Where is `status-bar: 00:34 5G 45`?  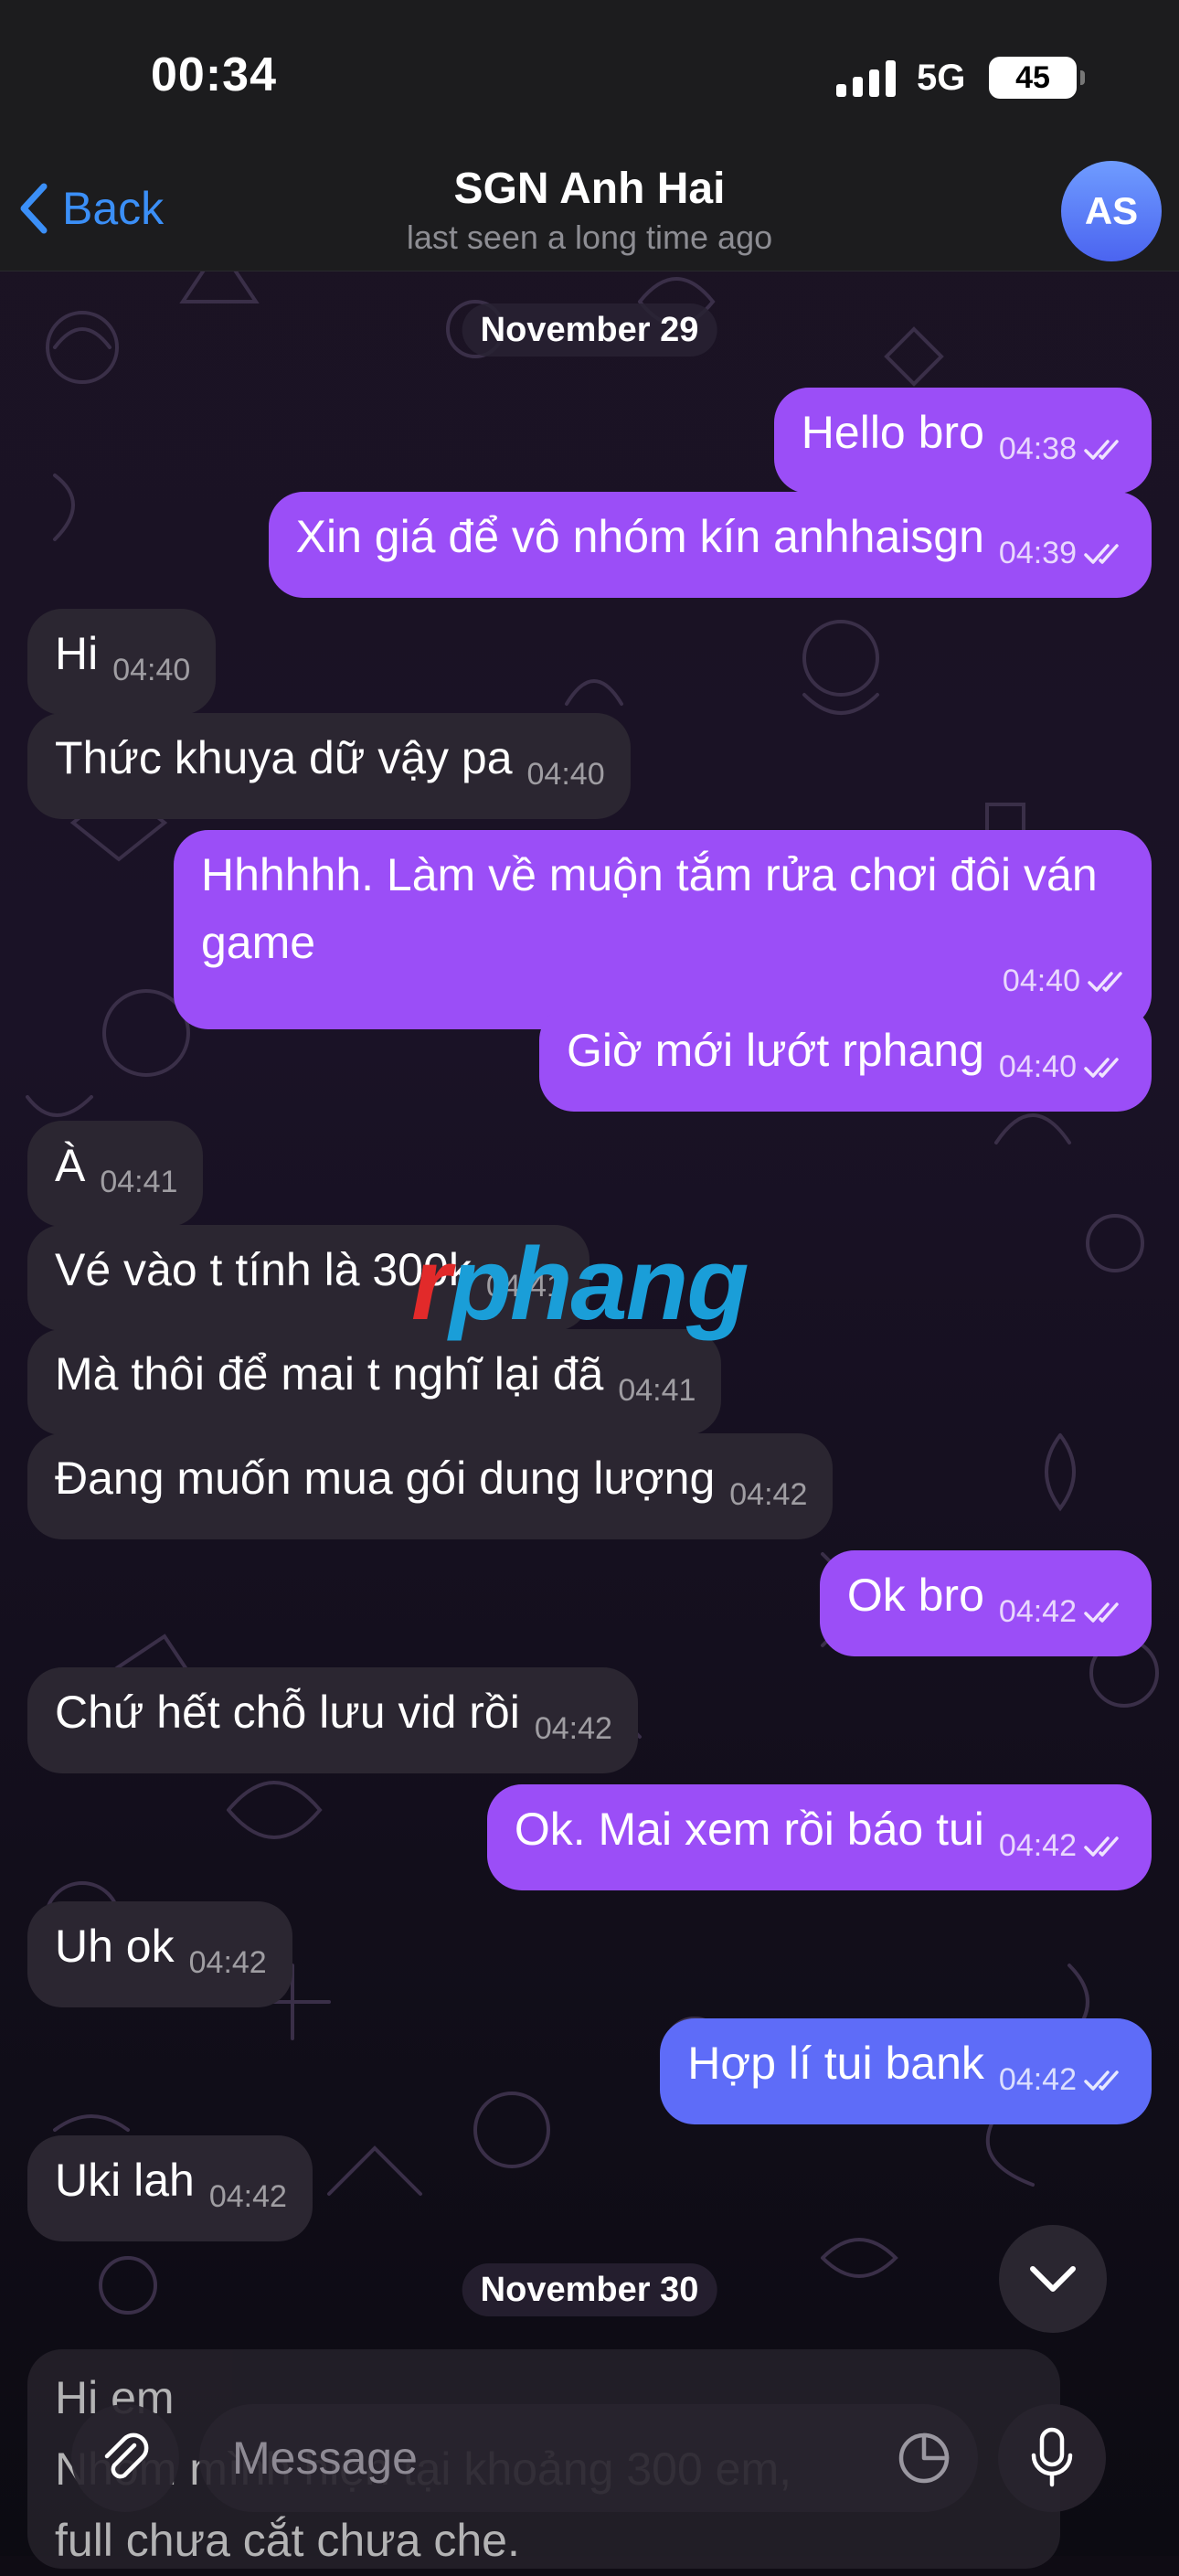 status-bar: 00:34 5G 45 is located at coordinates (589, 78).